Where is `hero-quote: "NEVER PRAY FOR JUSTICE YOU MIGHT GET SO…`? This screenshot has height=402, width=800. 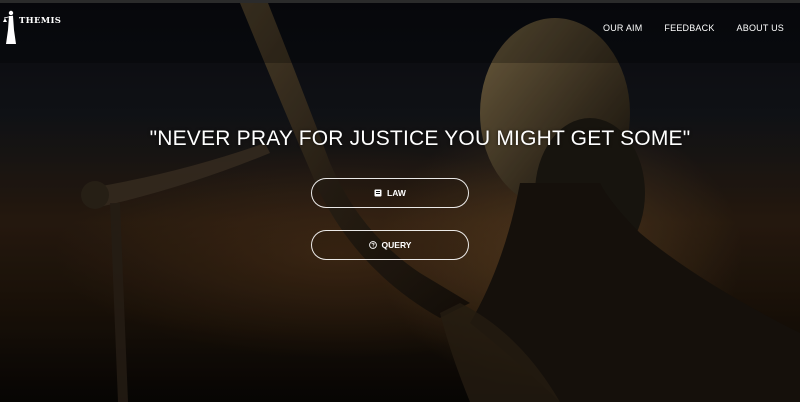
hero-quote: "NEVER PRAY FOR JUSTICE YOU MIGHT GET SO… is located at coordinates (420, 138).